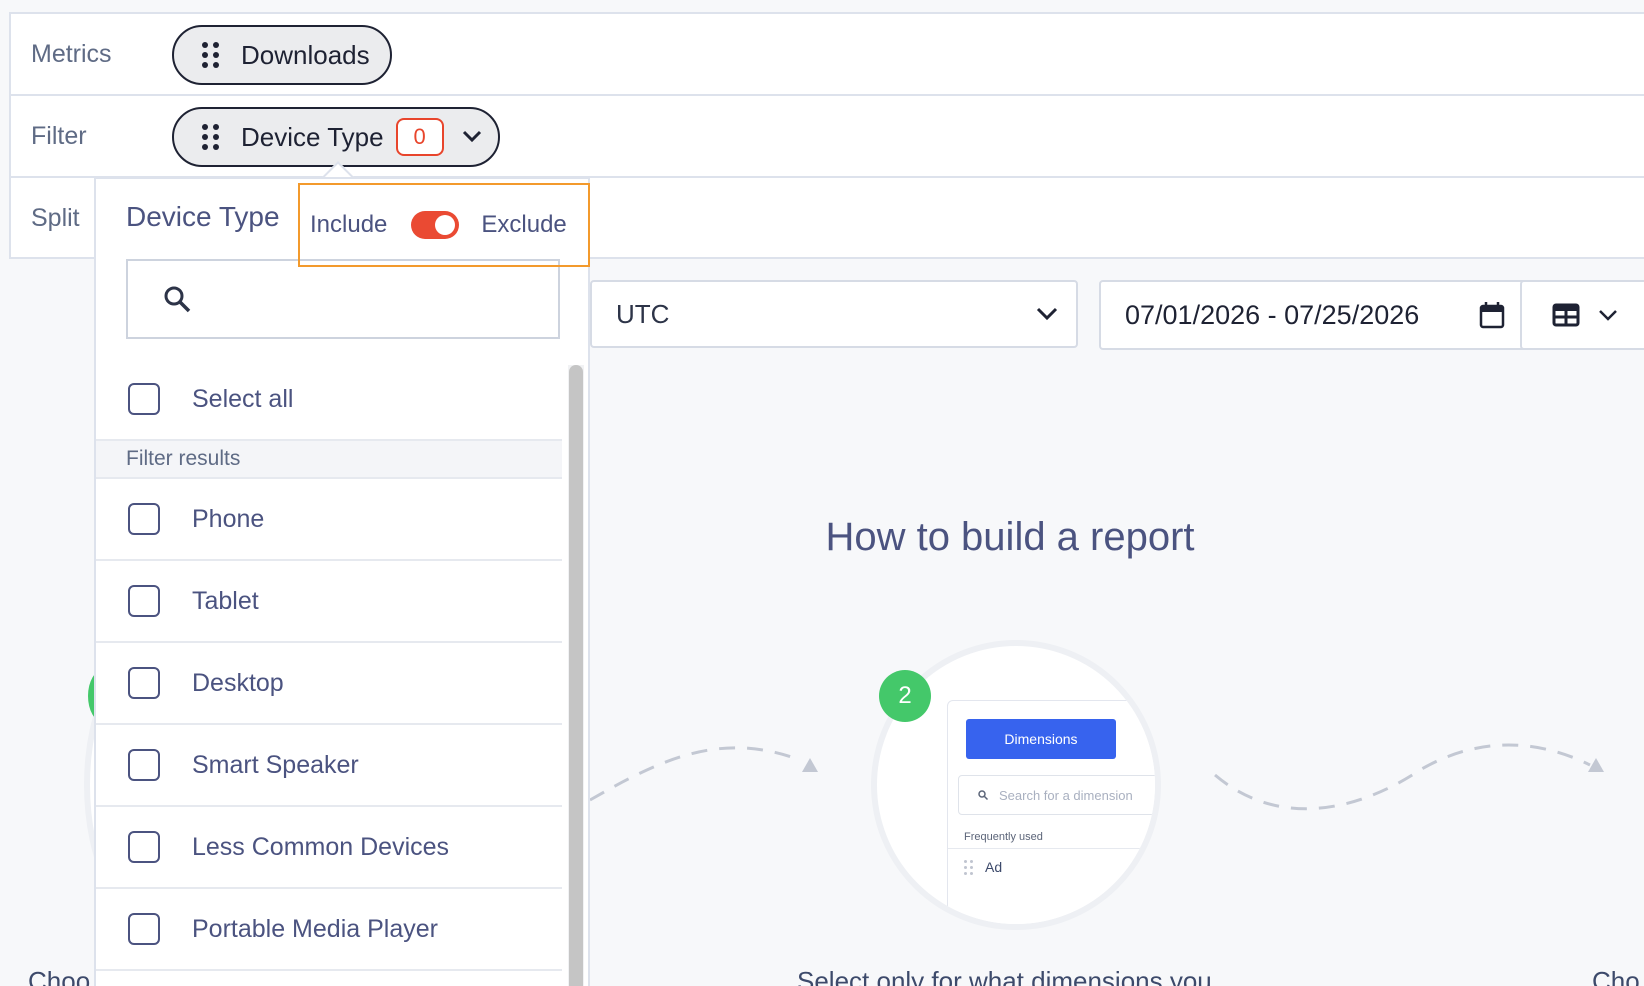 This screenshot has height=986, width=1644. Describe the element at coordinates (71, 53) in the screenshot. I see `metrics-label: Metrics` at that location.